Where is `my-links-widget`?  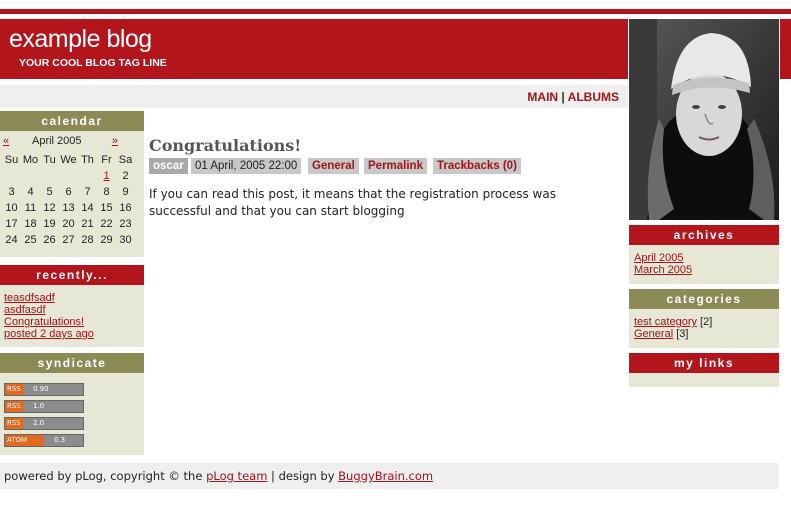
my-links-widget is located at coordinates (704, 380).